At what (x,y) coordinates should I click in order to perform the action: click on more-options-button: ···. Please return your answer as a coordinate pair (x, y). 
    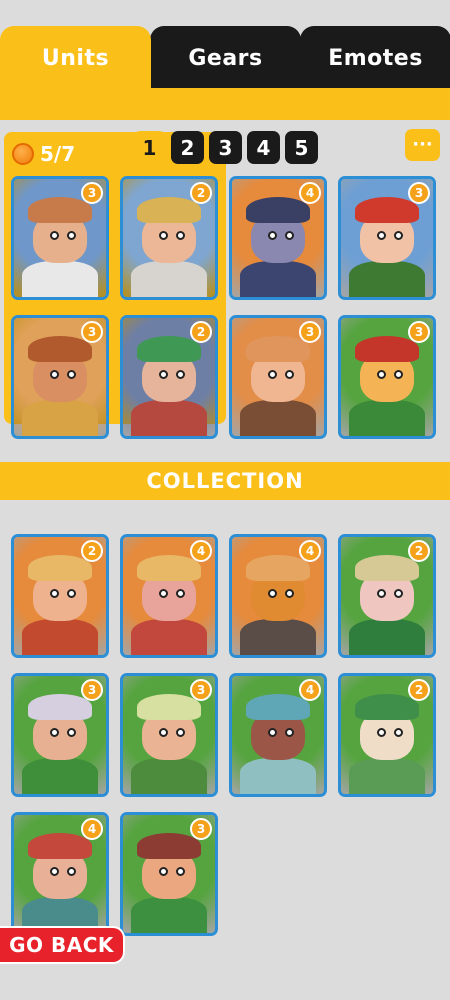
    Looking at the image, I should click on (422, 145).